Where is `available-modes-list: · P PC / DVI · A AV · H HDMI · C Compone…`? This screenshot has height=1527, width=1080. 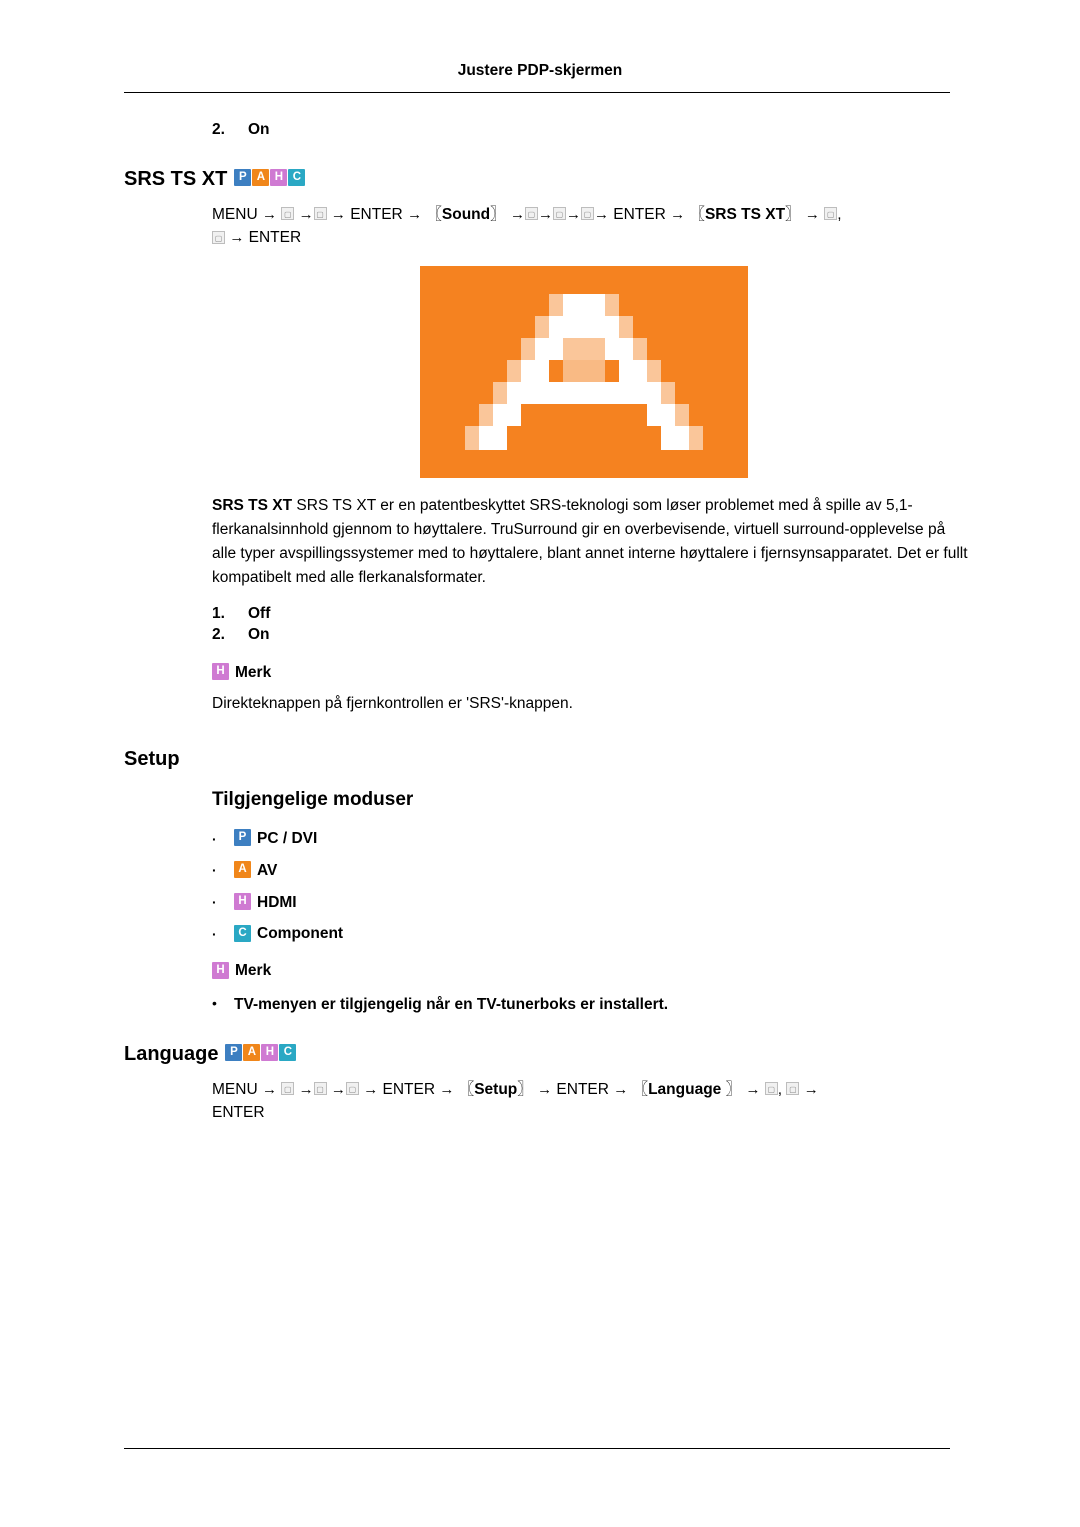
available-modes-list: · P PC / DVI · A AV · H HDMI · C Compone… is located at coordinates (583, 886).